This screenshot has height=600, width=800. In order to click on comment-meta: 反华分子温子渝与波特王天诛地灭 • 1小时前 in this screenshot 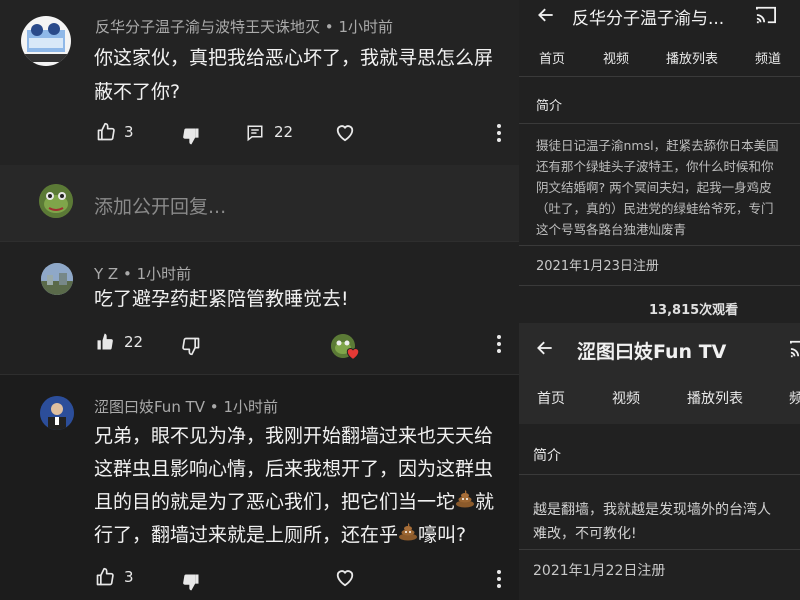, I will do `click(244, 26)`.